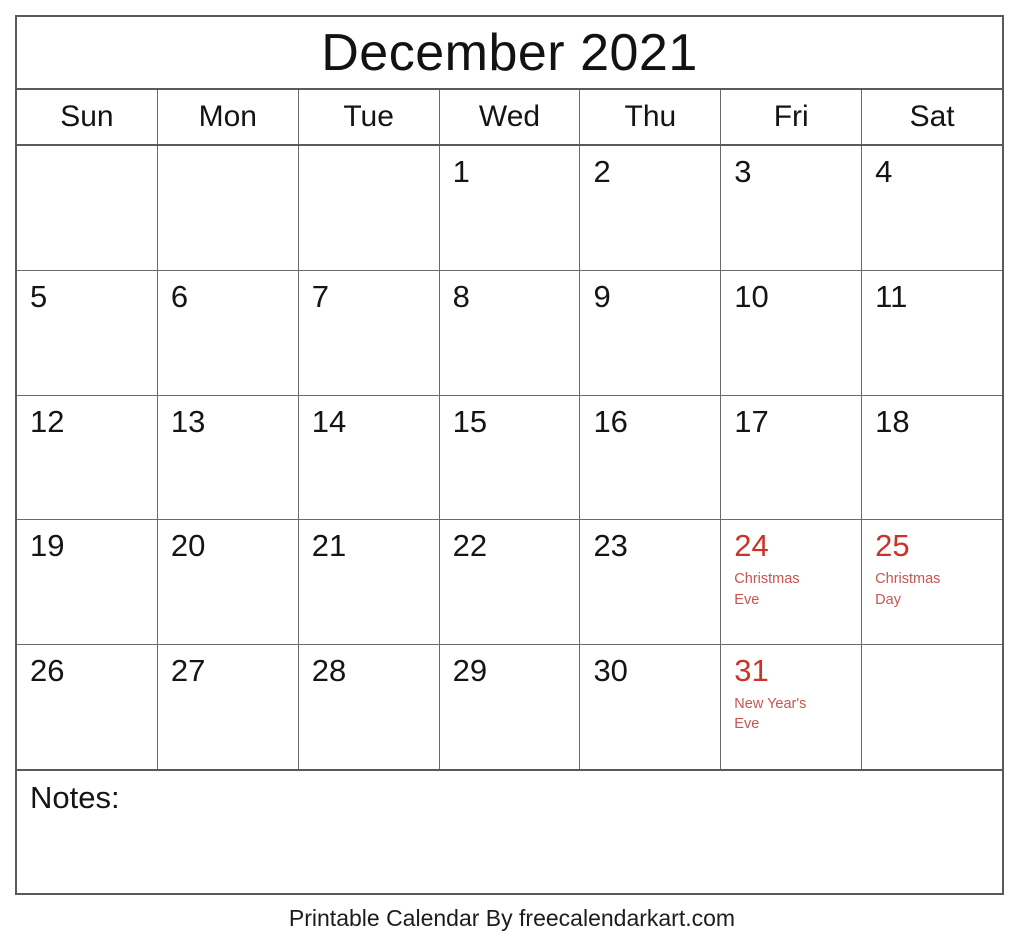 The width and height of the screenshot is (1024, 944). Describe the element at coordinates (932, 457) in the screenshot. I see `day-cell: 18` at that location.